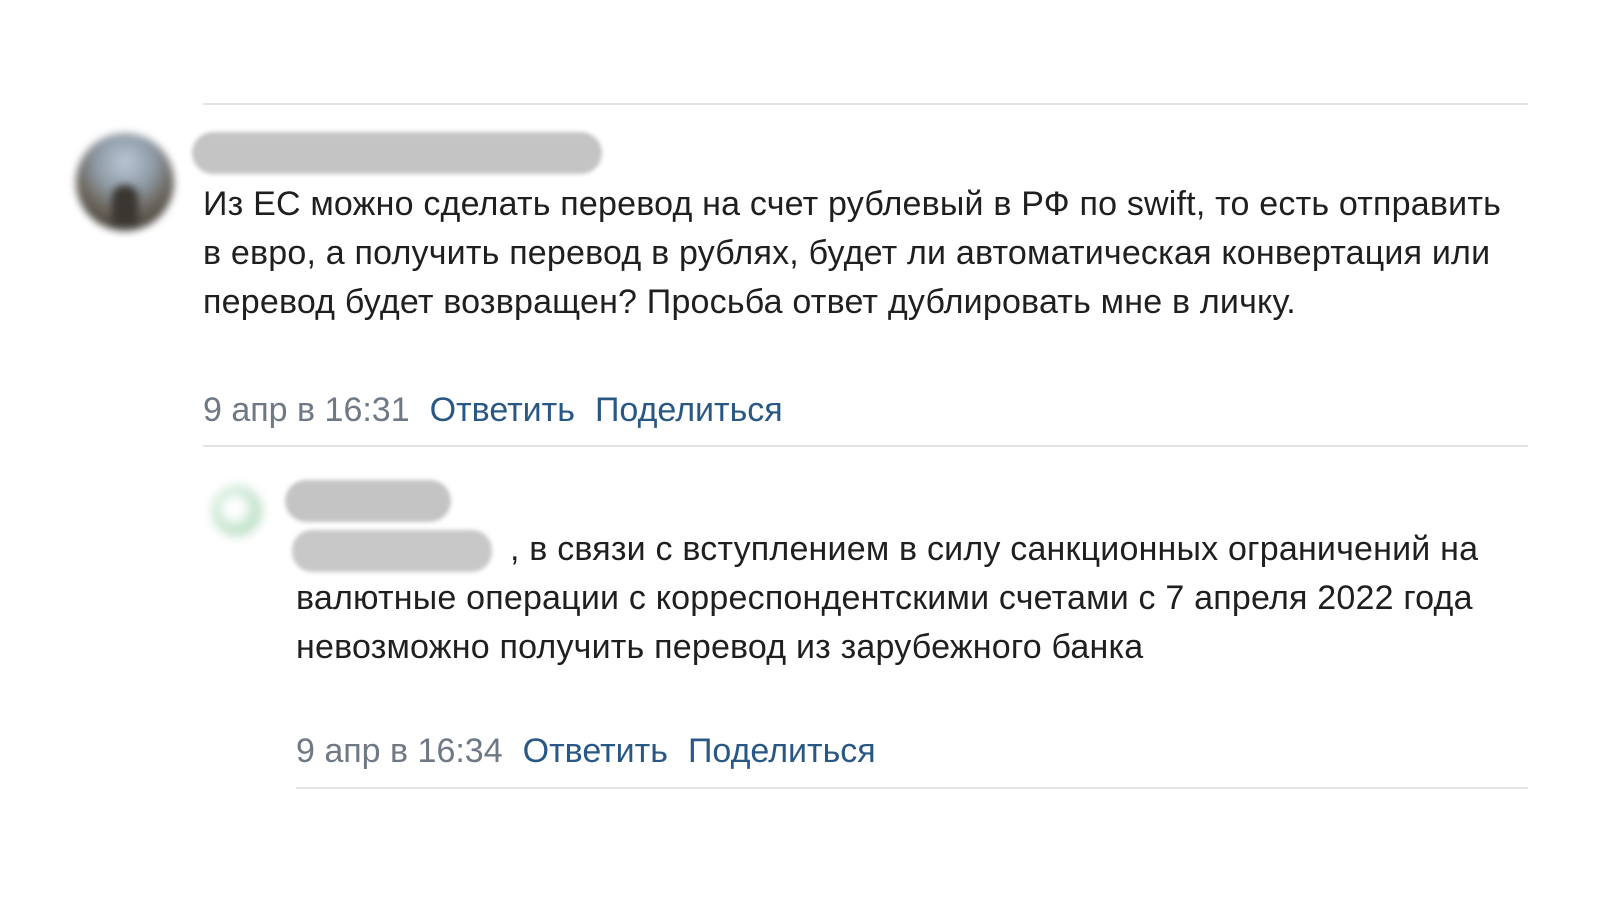  What do you see at coordinates (306, 410) in the screenshot?
I see `comment-date: 9 апр в 16:31` at bounding box center [306, 410].